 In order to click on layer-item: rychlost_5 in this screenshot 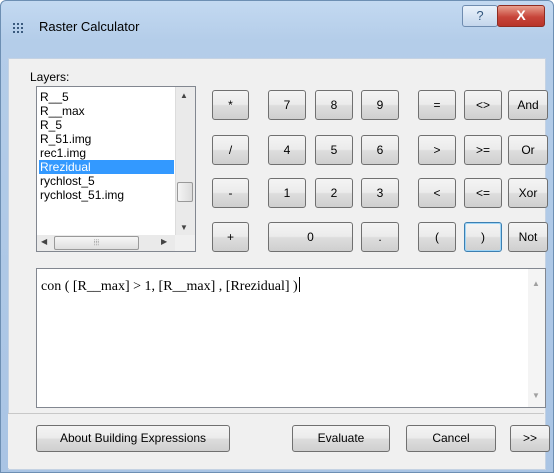, I will do `click(67, 181)`.